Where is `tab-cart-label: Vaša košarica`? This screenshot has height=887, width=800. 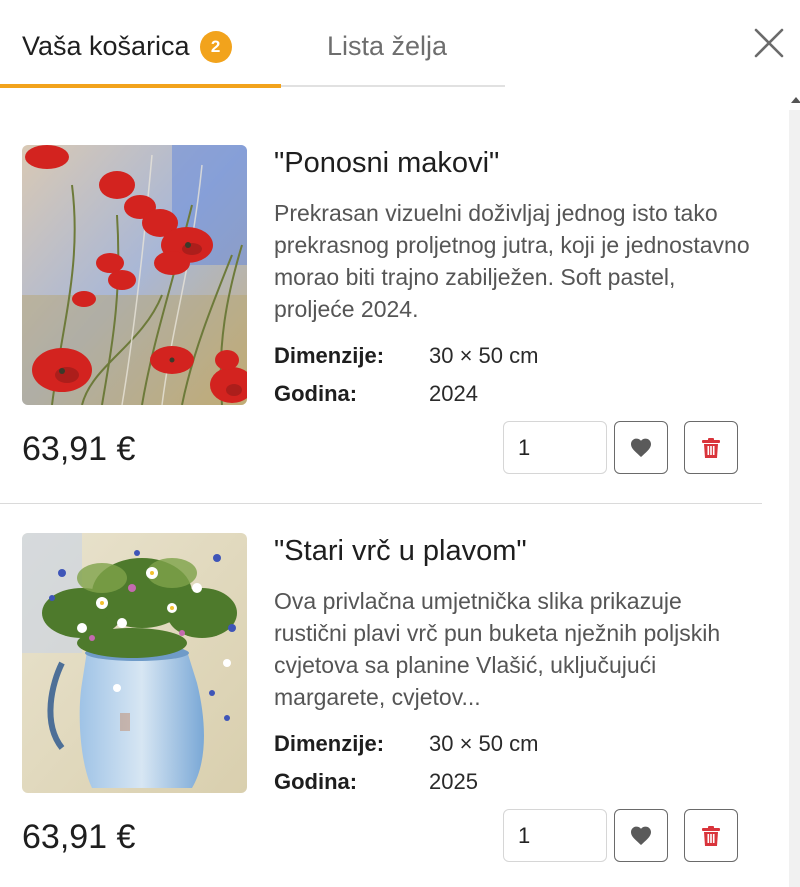 tab-cart-label: Vaša košarica is located at coordinates (106, 46).